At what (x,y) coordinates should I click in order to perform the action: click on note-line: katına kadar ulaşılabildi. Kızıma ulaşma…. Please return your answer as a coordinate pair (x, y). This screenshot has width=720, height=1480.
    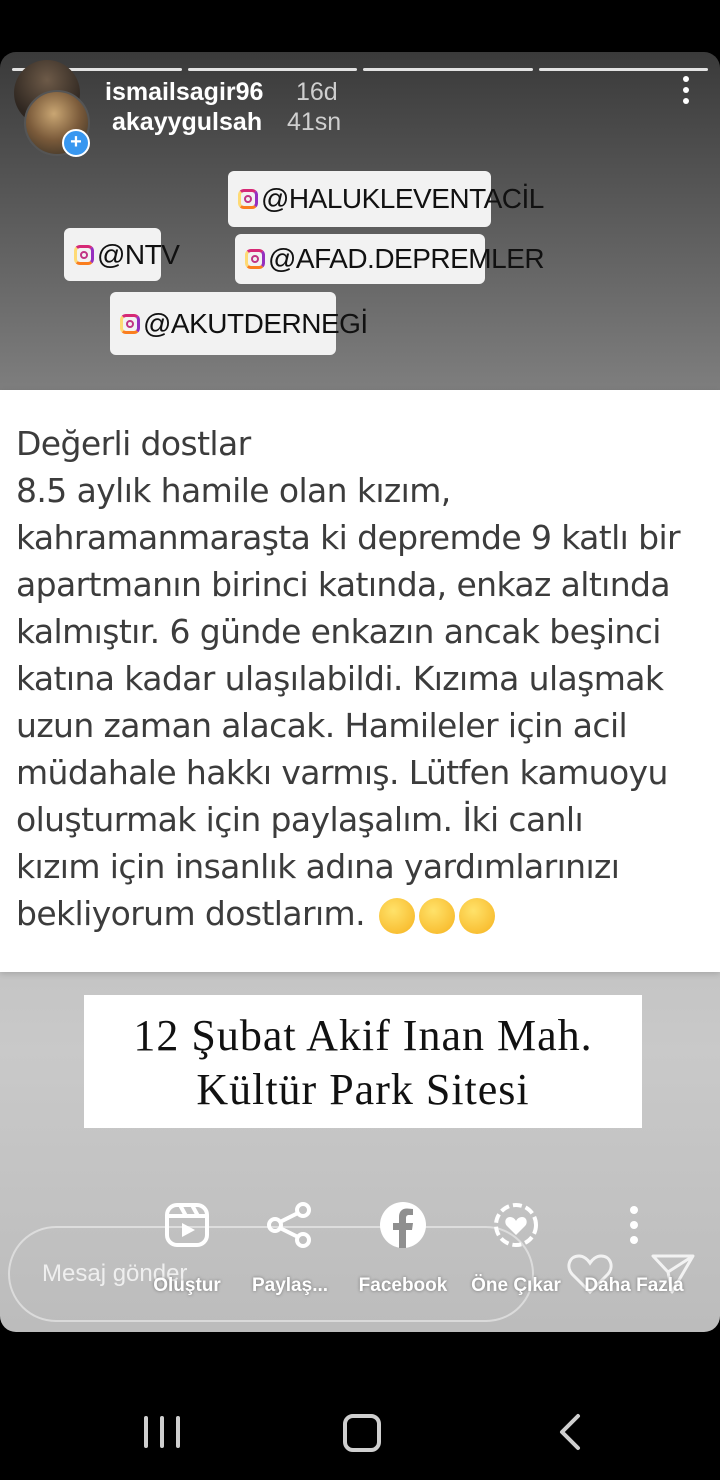
    Looking at the image, I should click on (340, 678).